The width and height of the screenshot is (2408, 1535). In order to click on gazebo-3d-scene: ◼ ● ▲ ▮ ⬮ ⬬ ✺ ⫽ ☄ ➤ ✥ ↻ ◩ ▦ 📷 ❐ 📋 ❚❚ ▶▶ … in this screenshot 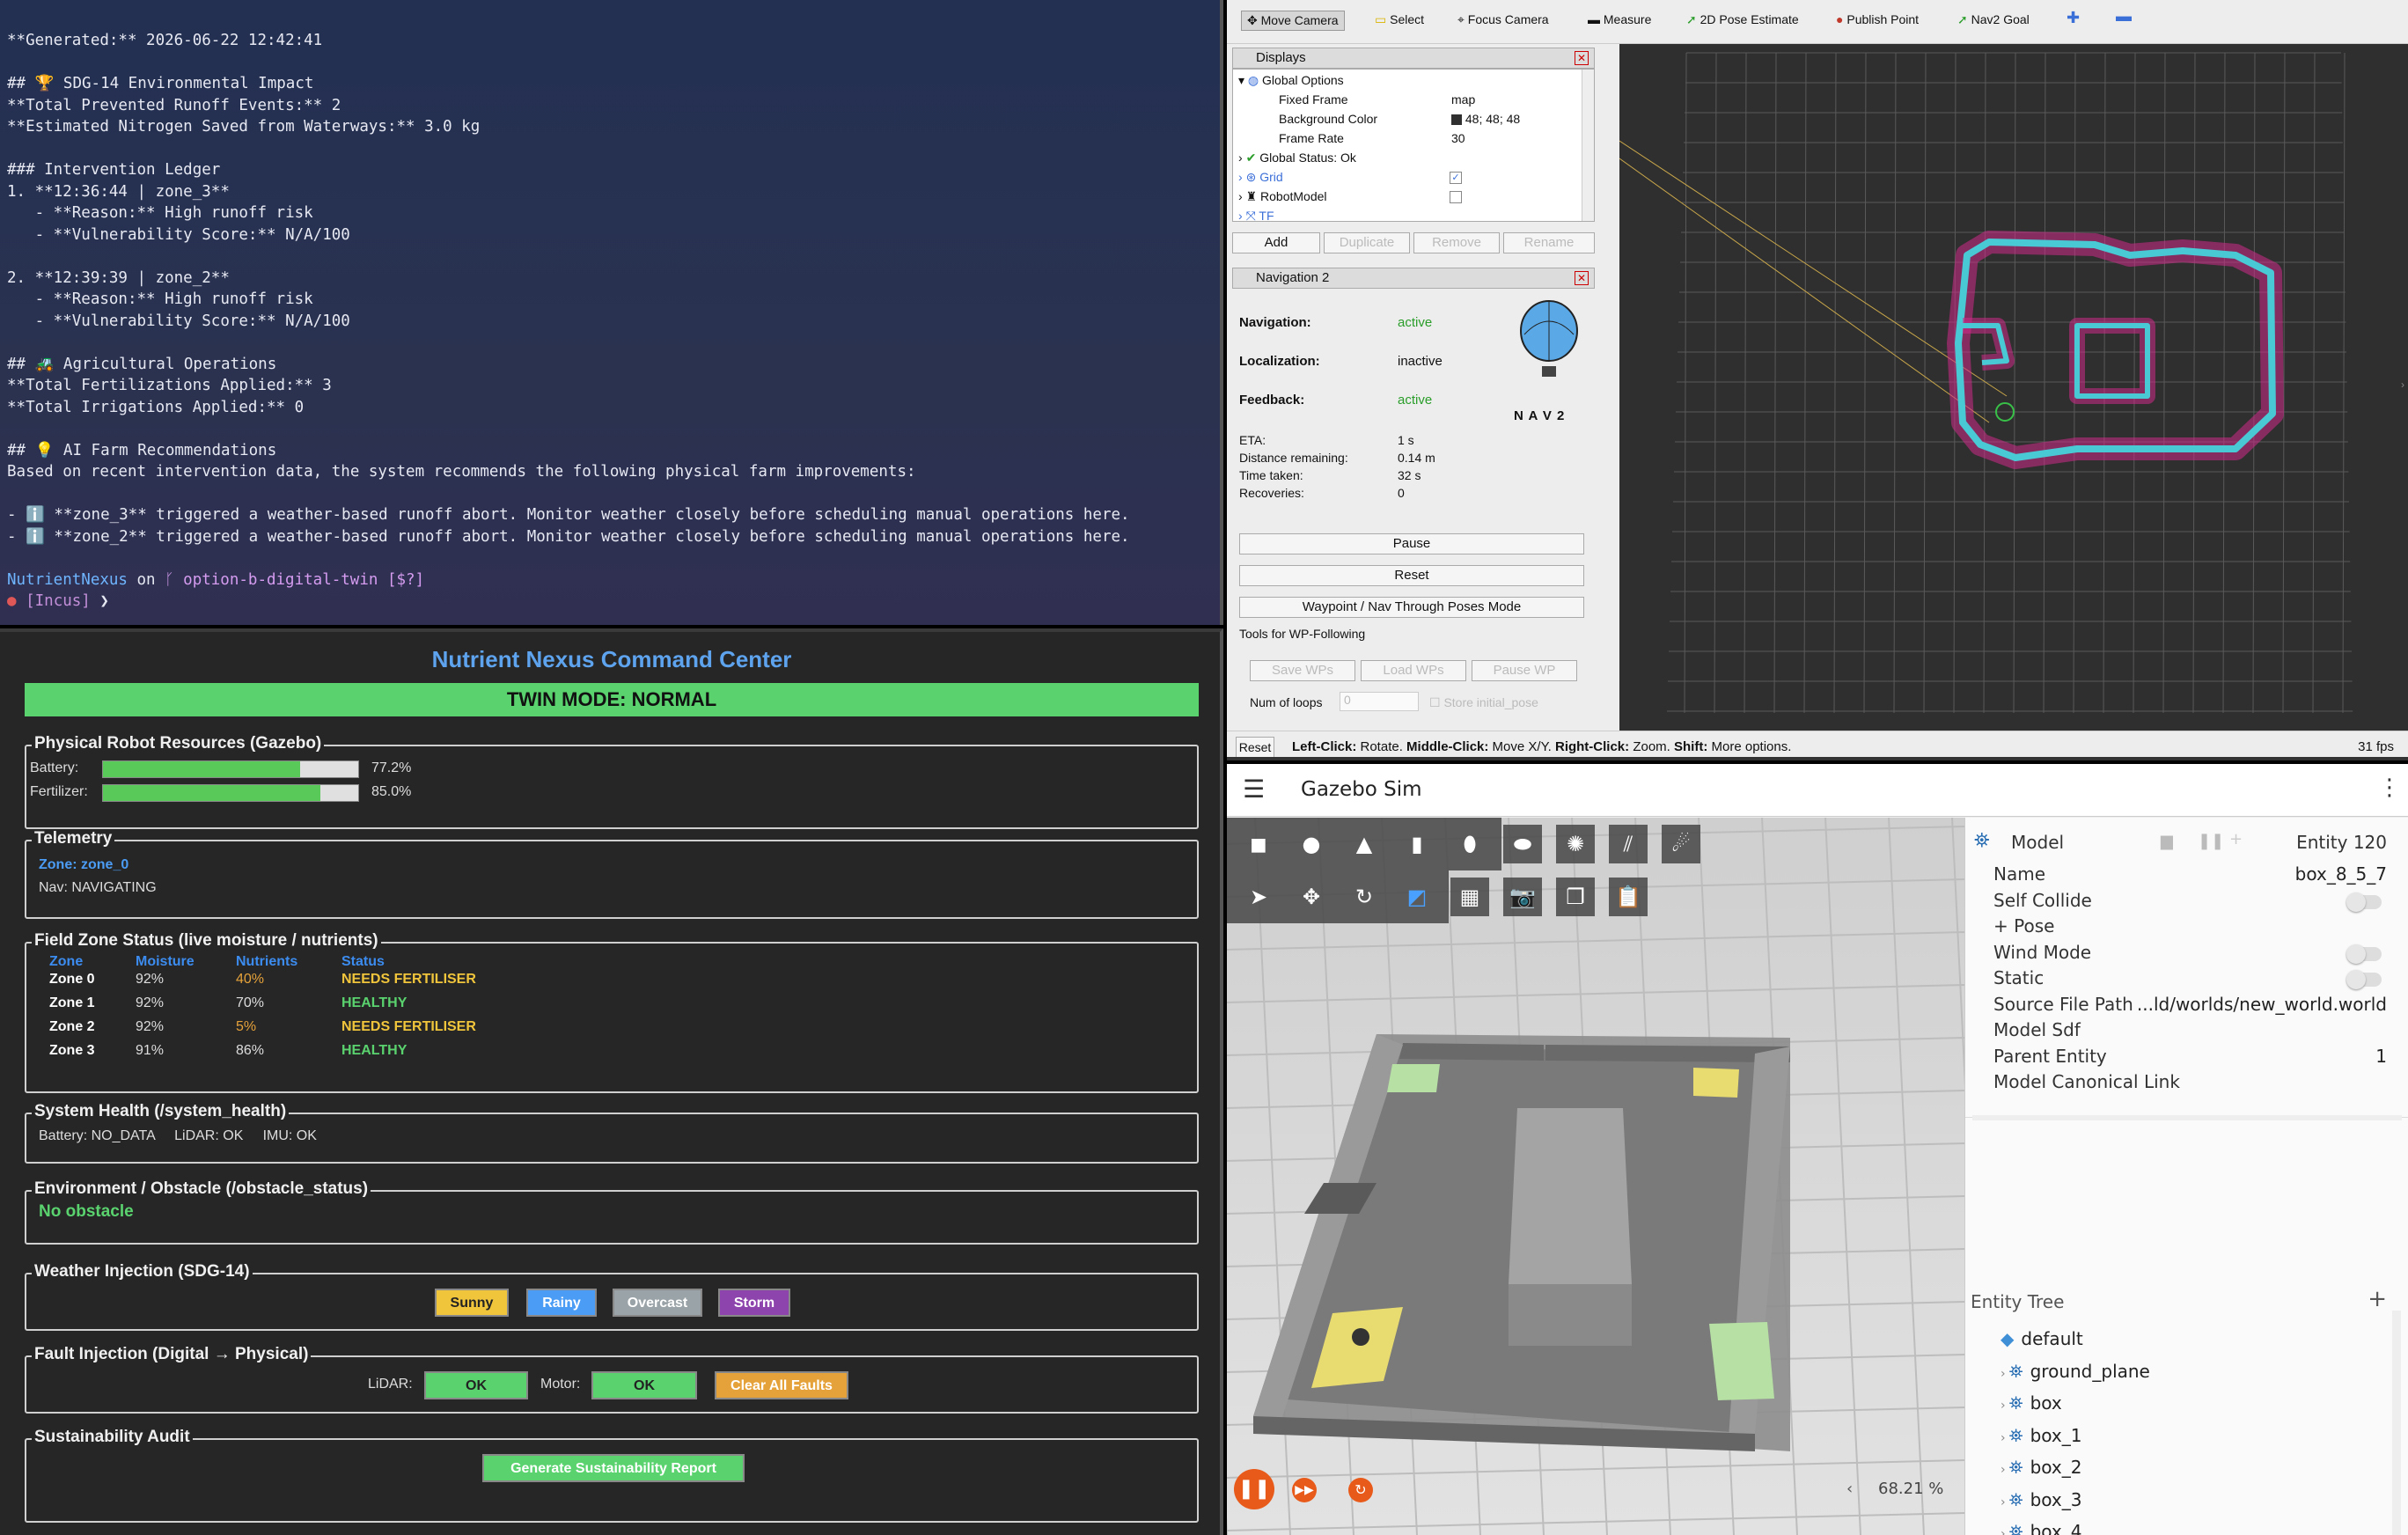, I will do `click(1595, 1176)`.